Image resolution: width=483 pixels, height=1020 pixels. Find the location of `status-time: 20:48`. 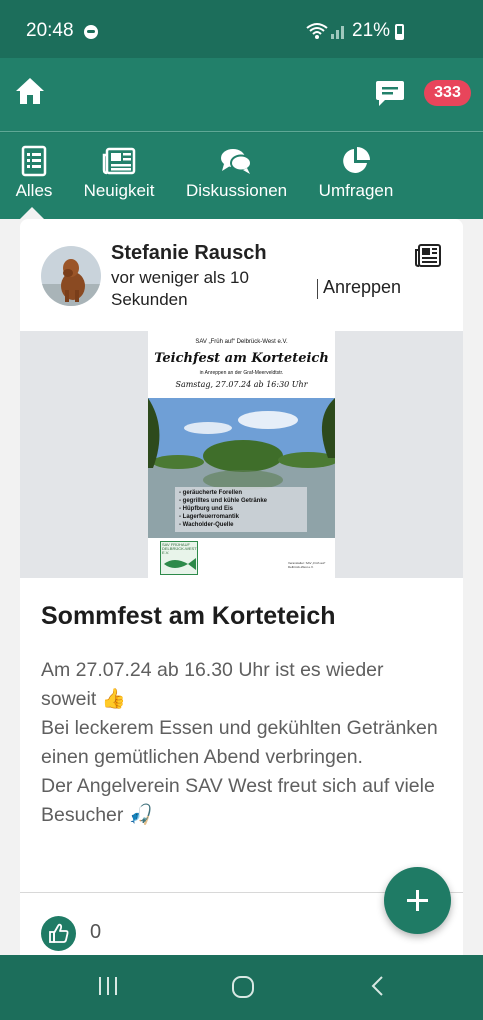

status-time: 20:48 is located at coordinates (50, 30).